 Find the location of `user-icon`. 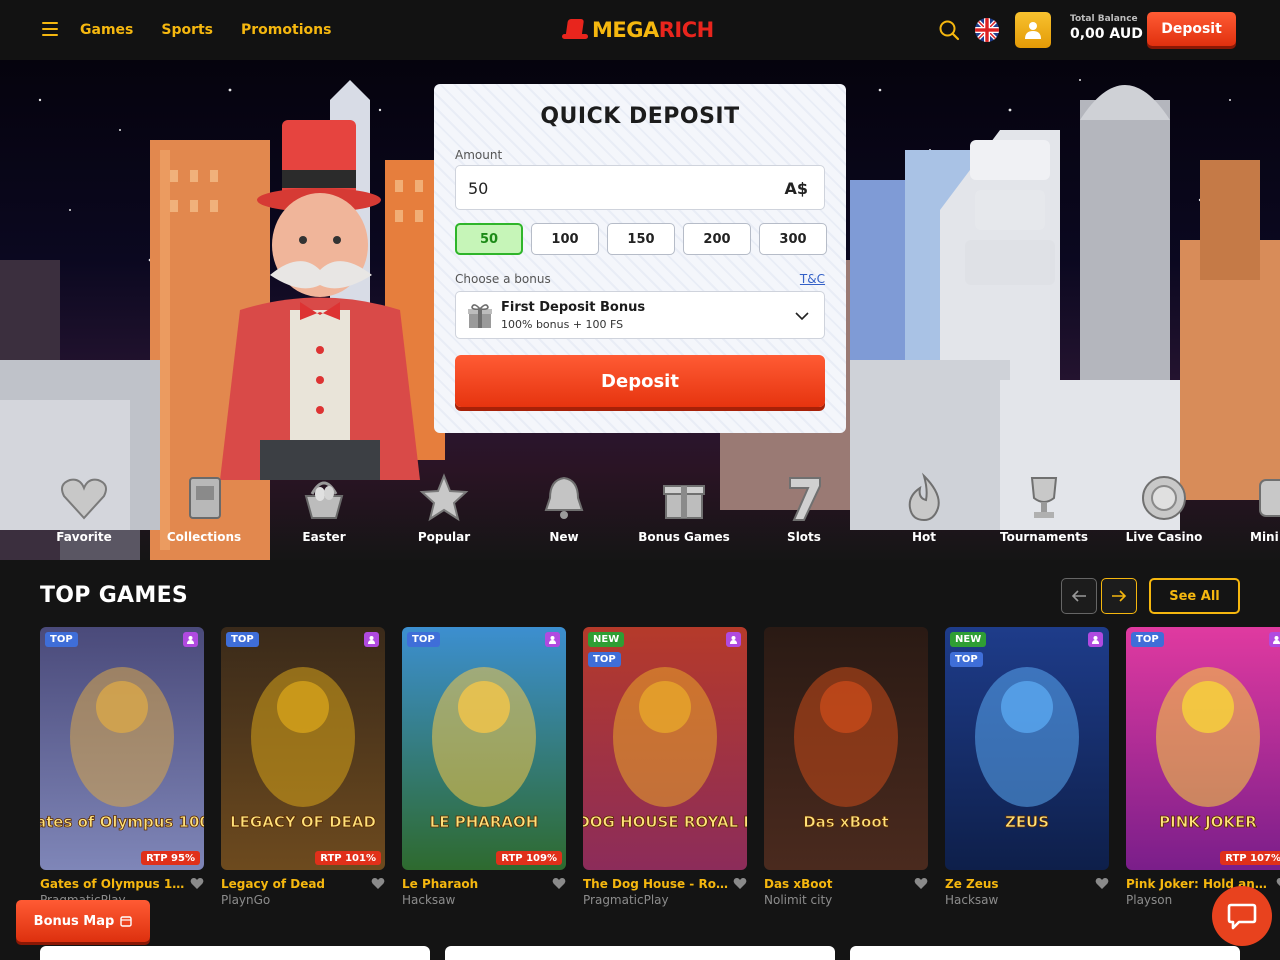

user-icon is located at coordinates (1033, 30).